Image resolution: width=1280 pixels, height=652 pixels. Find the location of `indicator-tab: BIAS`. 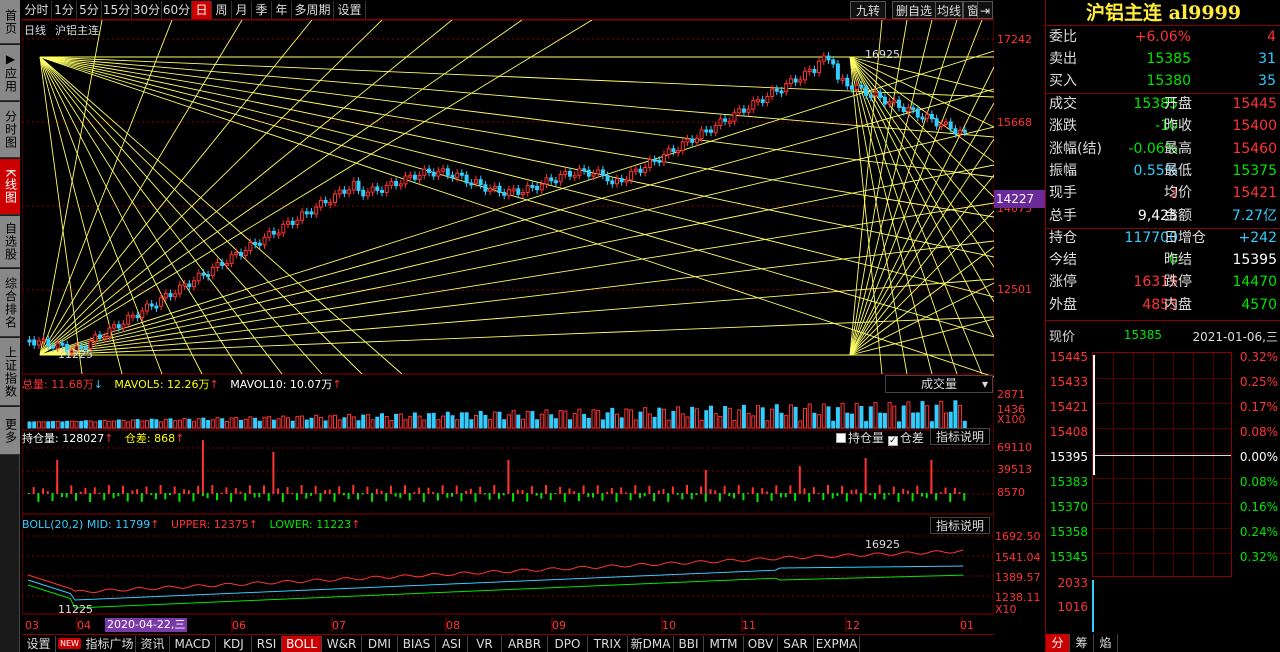

indicator-tab: BIAS is located at coordinates (417, 644).